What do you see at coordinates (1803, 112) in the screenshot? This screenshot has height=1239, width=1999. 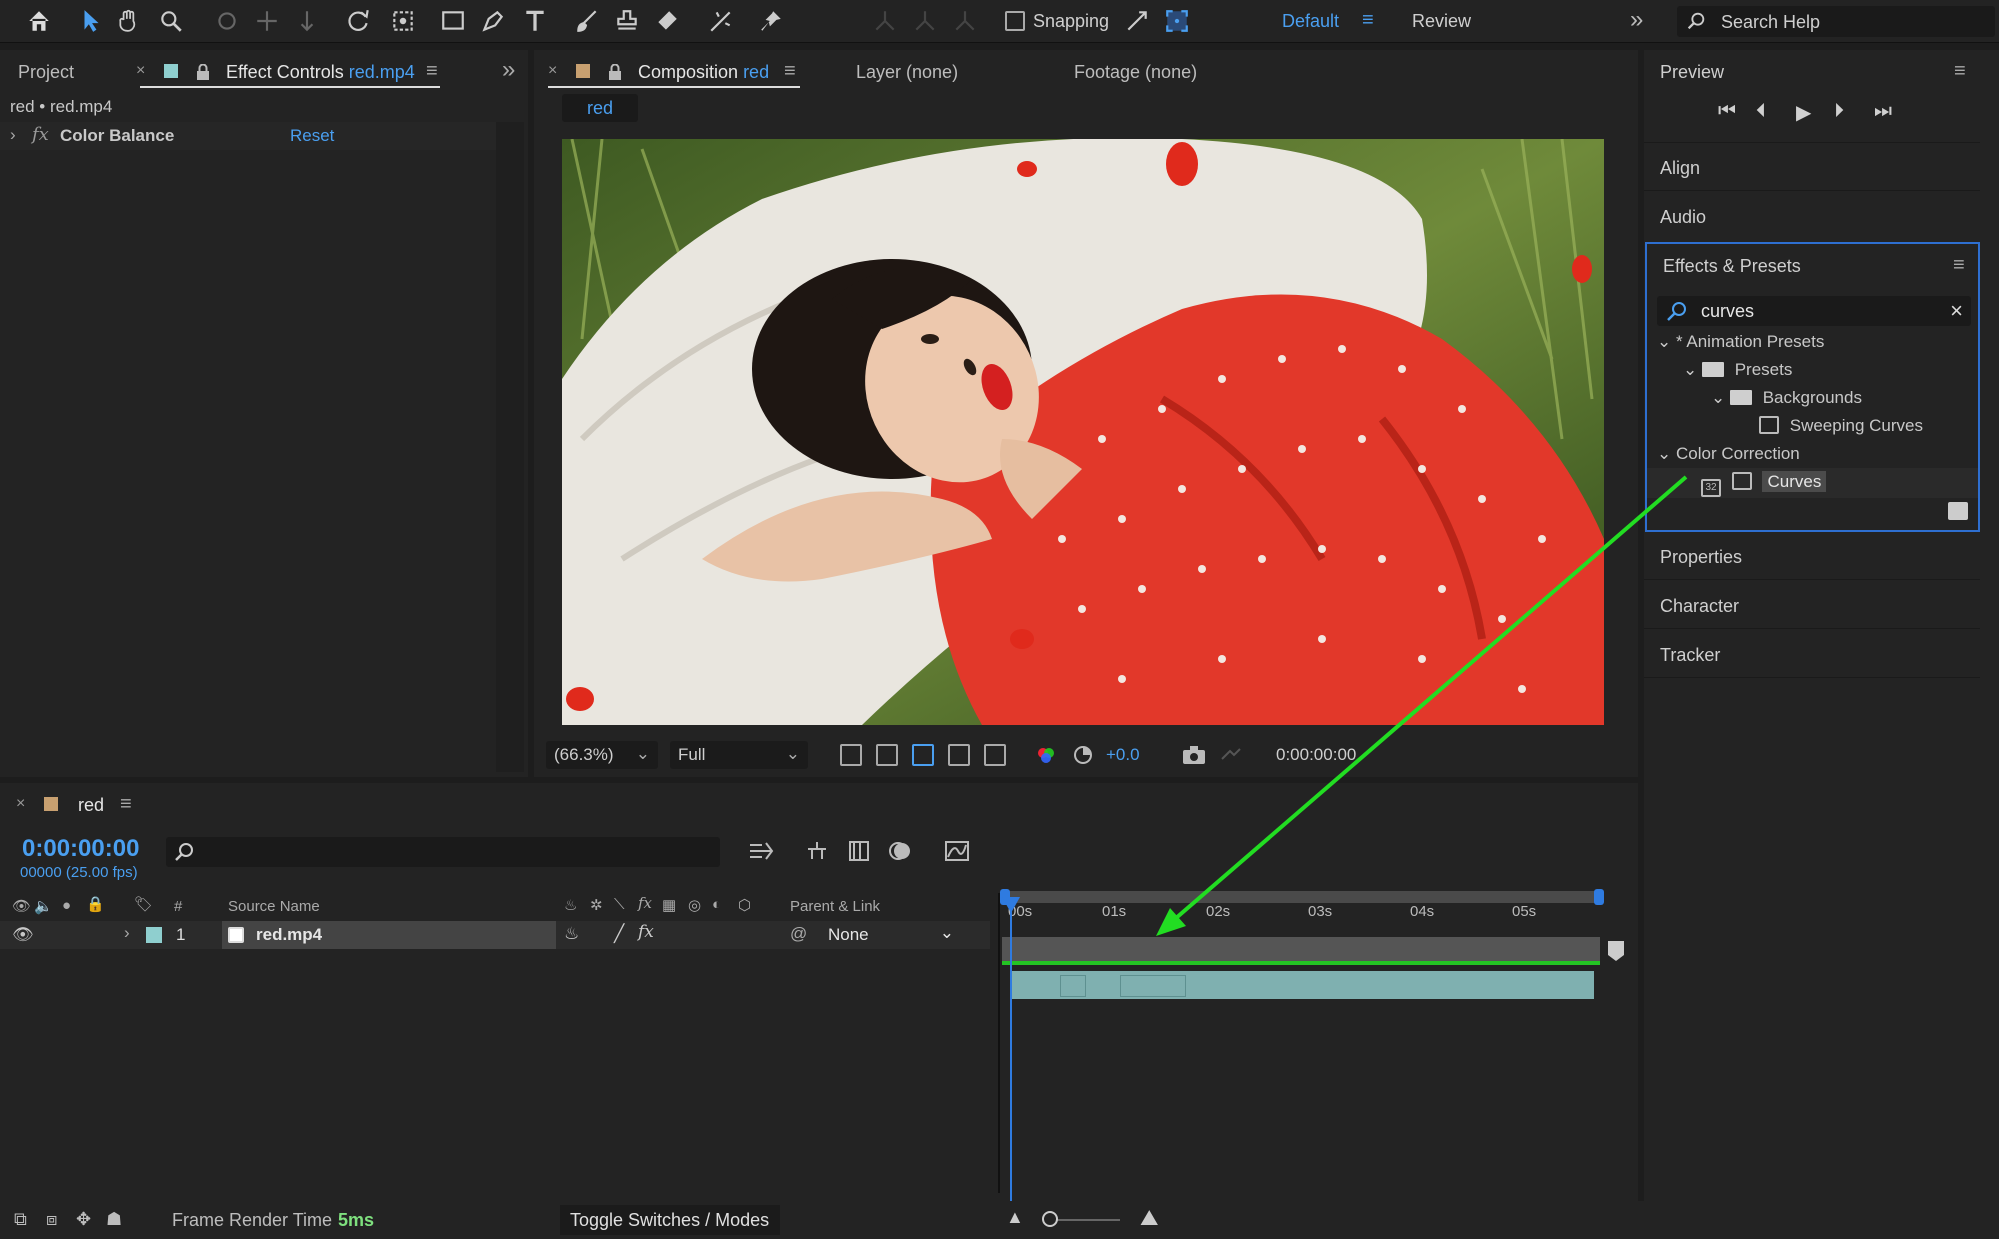 I see `play-icon: ▶` at bounding box center [1803, 112].